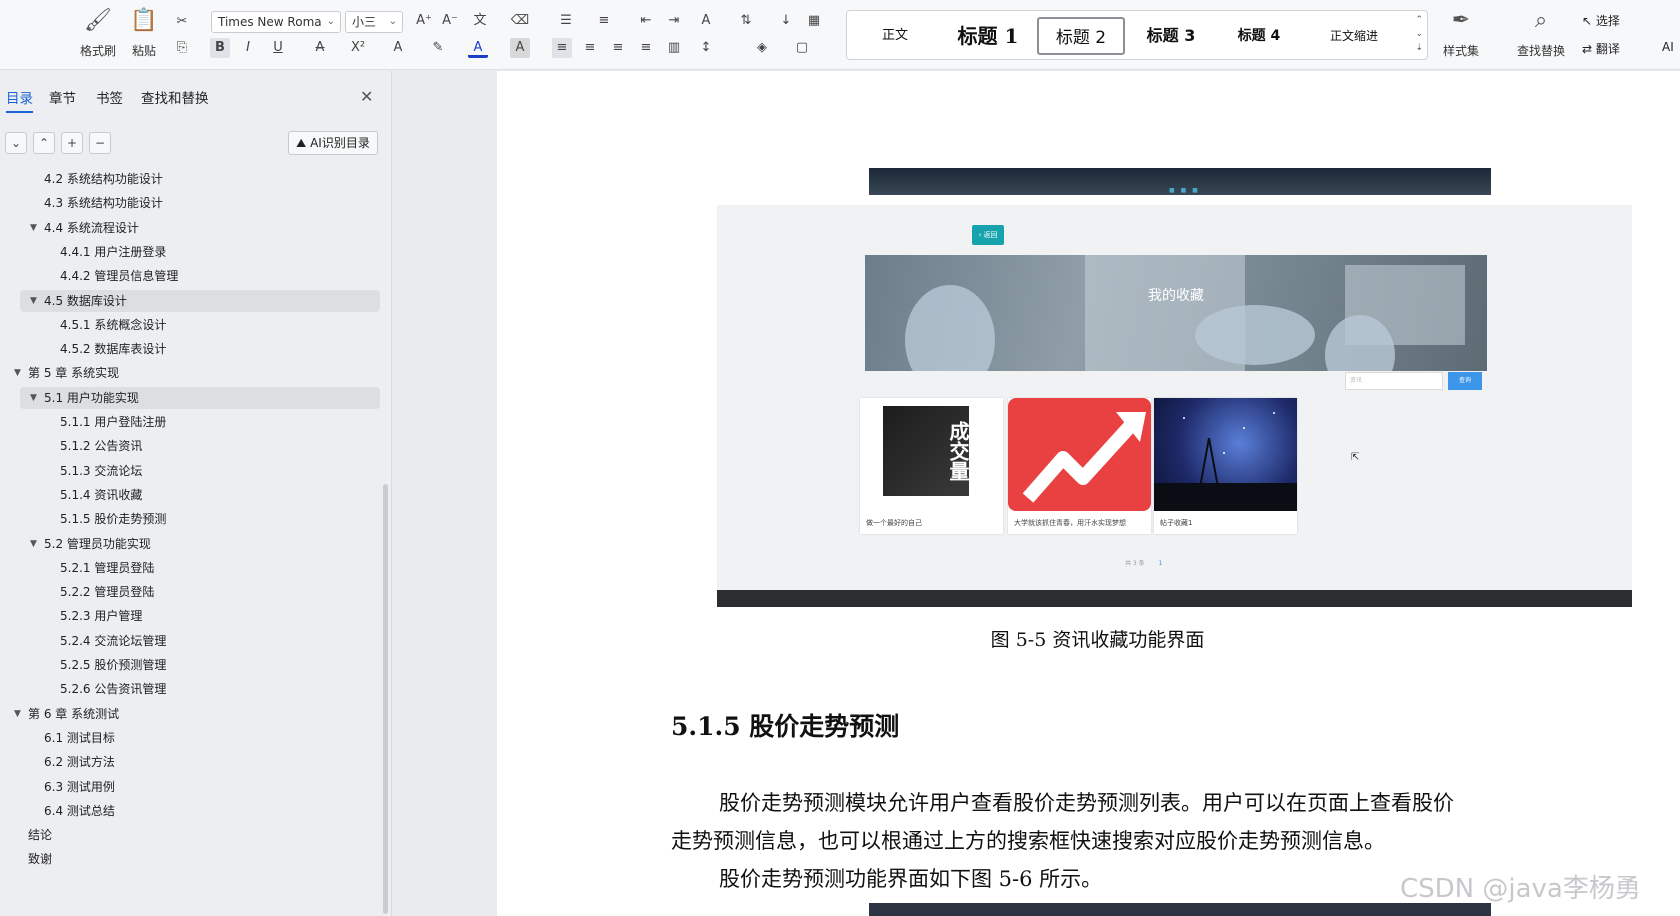 This screenshot has width=1680, height=916. Describe the element at coordinates (706, 21) in the screenshot. I see `text-direction-icon: A` at that location.